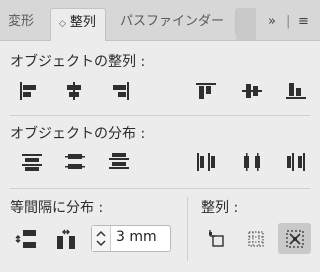  What do you see at coordinates (62, 24) in the screenshot?
I see `tab-collapse-marker-icon: ◇` at bounding box center [62, 24].